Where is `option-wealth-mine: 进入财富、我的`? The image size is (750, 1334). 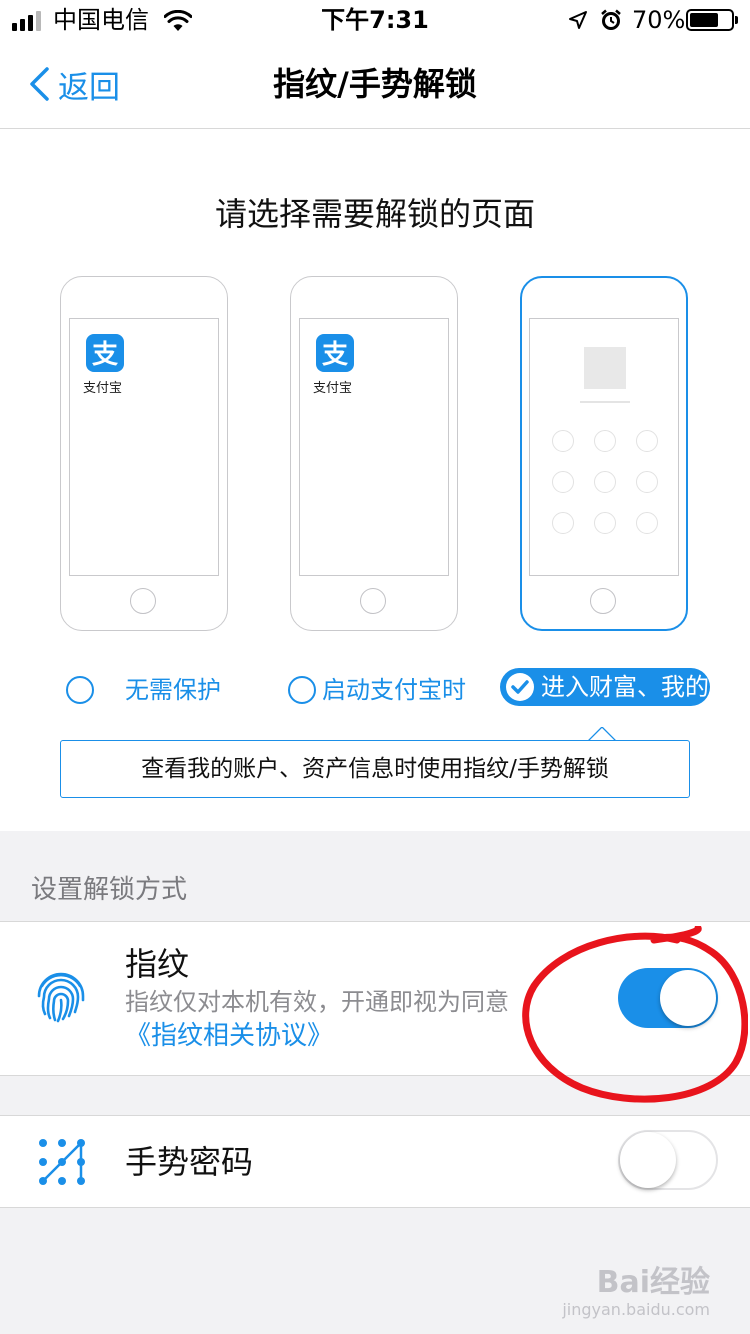 option-wealth-mine: 进入财富、我的 is located at coordinates (605, 687).